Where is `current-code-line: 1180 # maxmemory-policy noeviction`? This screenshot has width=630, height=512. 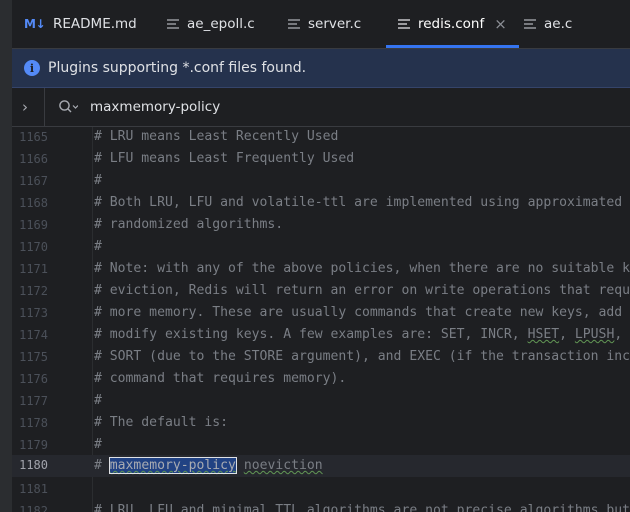 current-code-line: 1180 # maxmemory-policy noeviction is located at coordinates (321, 466).